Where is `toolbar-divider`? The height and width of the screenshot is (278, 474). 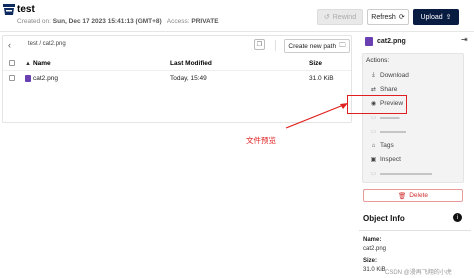
toolbar-divider is located at coordinates (275, 45).